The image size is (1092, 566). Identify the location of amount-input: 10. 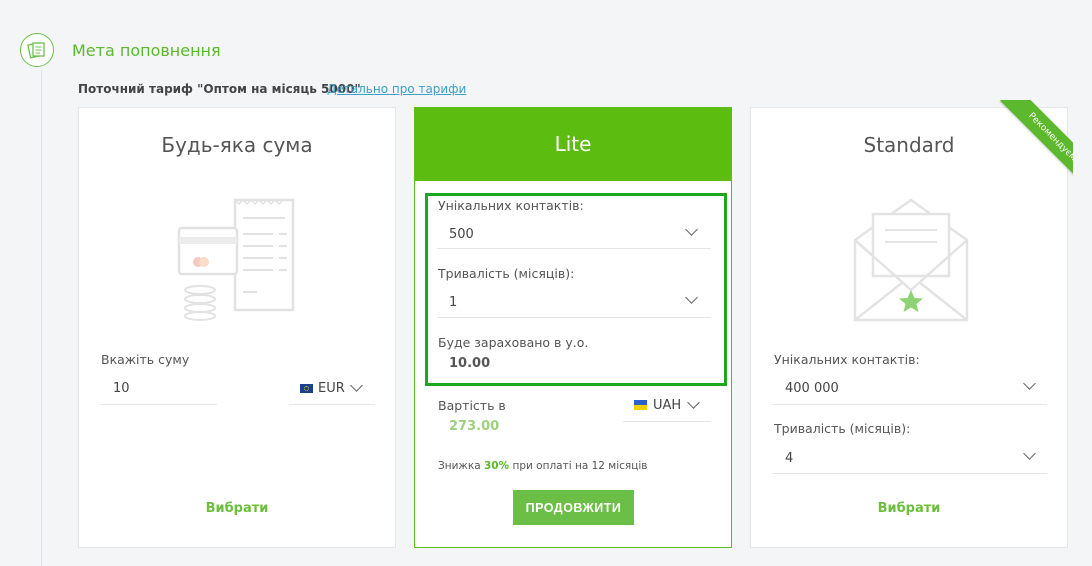
(121, 388).